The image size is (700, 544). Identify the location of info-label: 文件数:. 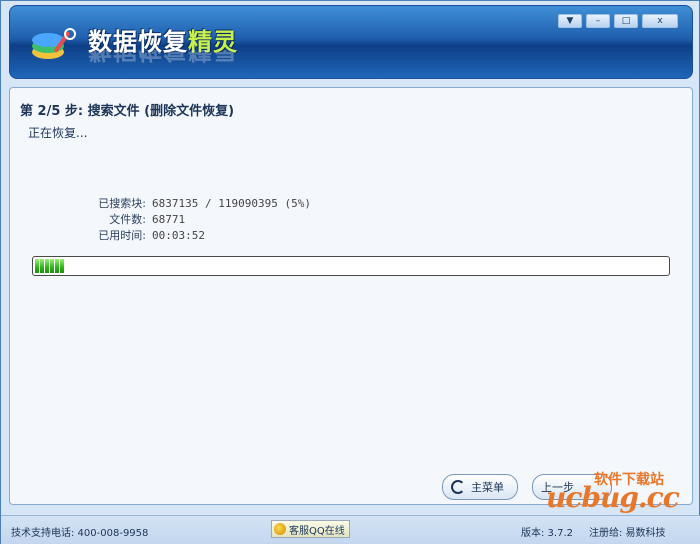
(127, 219).